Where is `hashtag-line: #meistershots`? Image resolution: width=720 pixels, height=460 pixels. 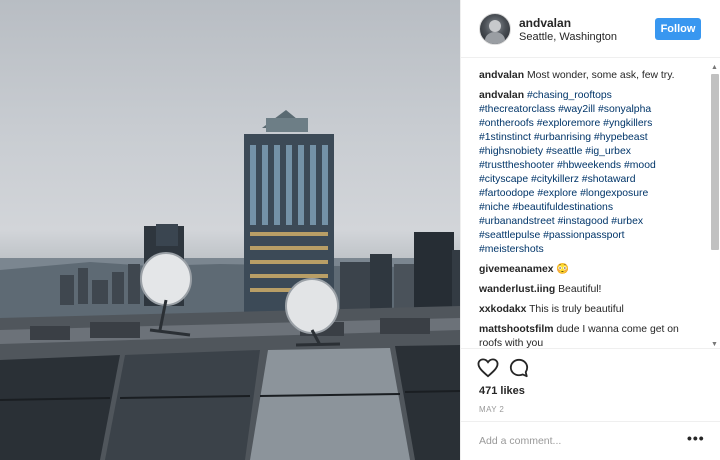
hashtag-line: #meistershots is located at coordinates (511, 249).